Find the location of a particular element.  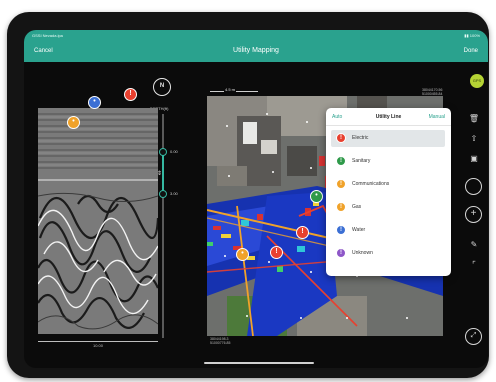

radargram-view is located at coordinates (98, 221).